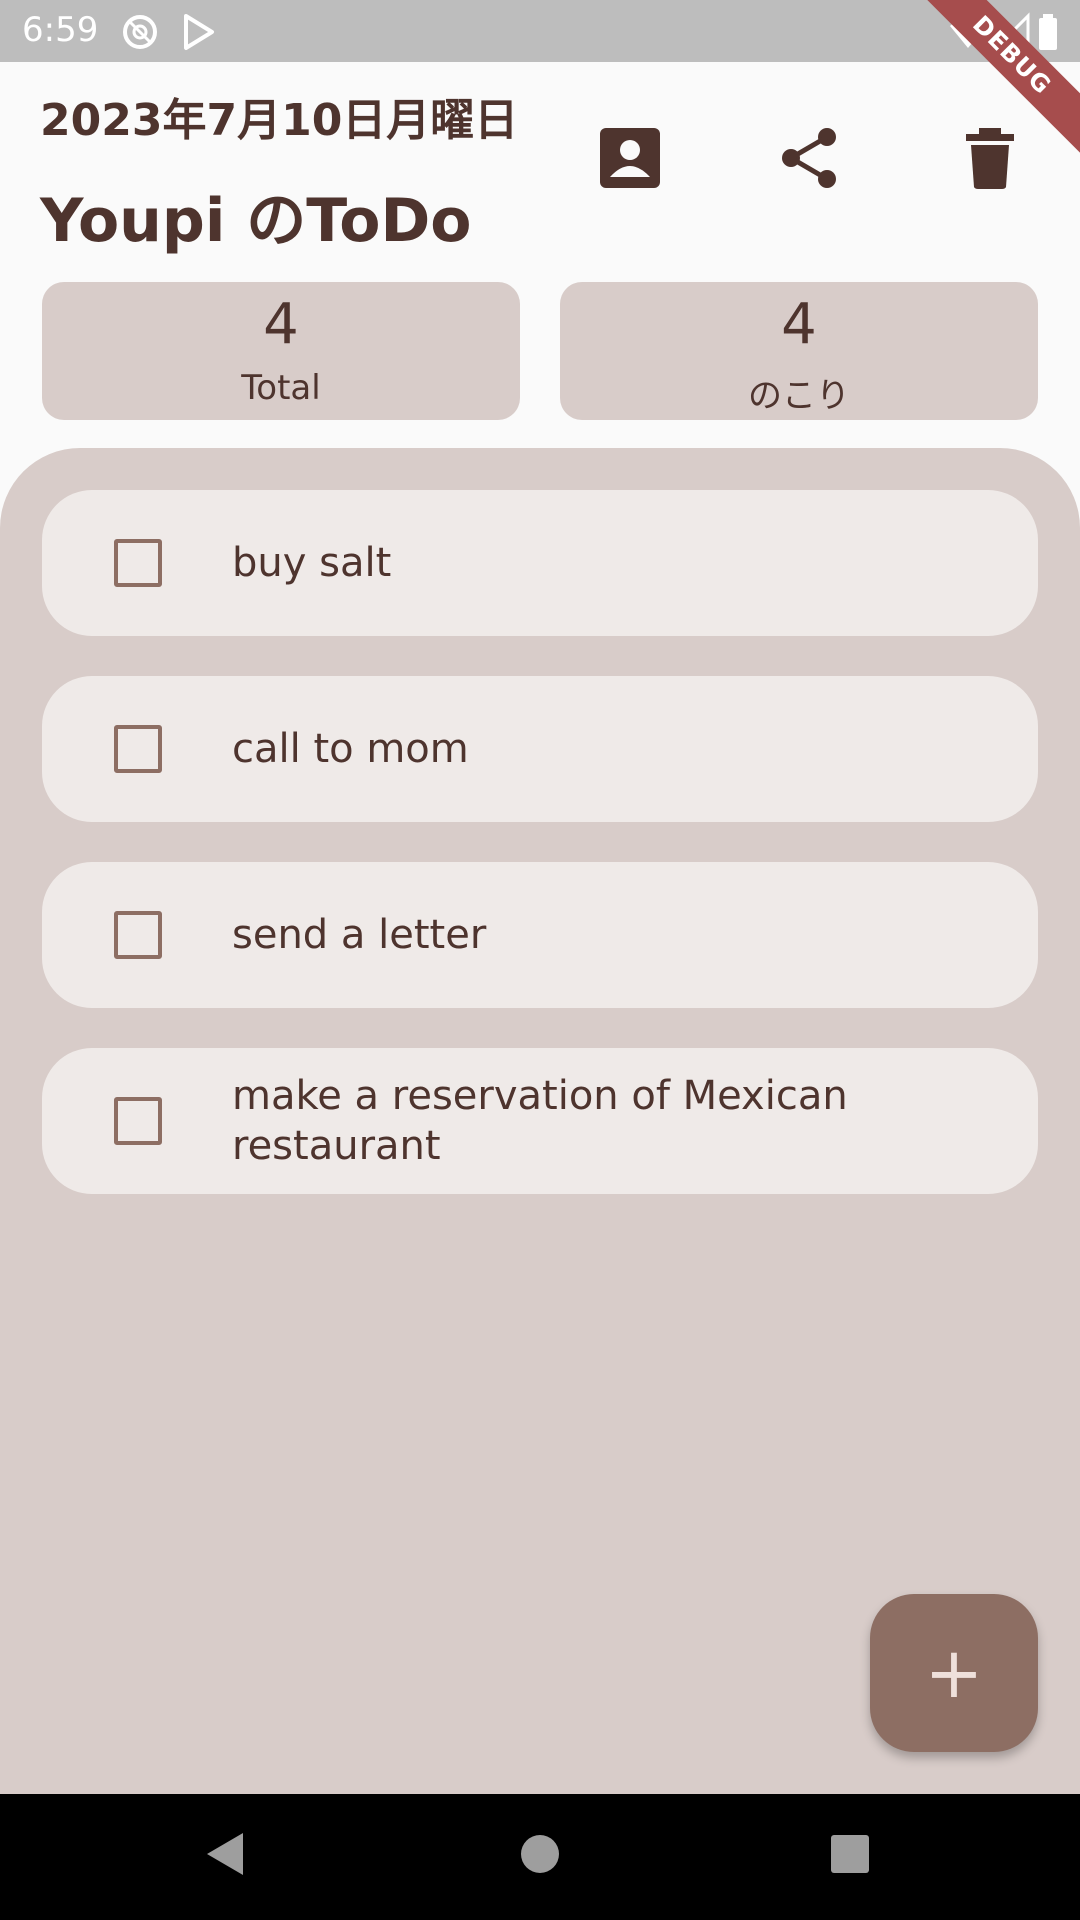 The width and height of the screenshot is (1080, 1920). Describe the element at coordinates (799, 324) in the screenshot. I see `remaining-count: 4` at that location.